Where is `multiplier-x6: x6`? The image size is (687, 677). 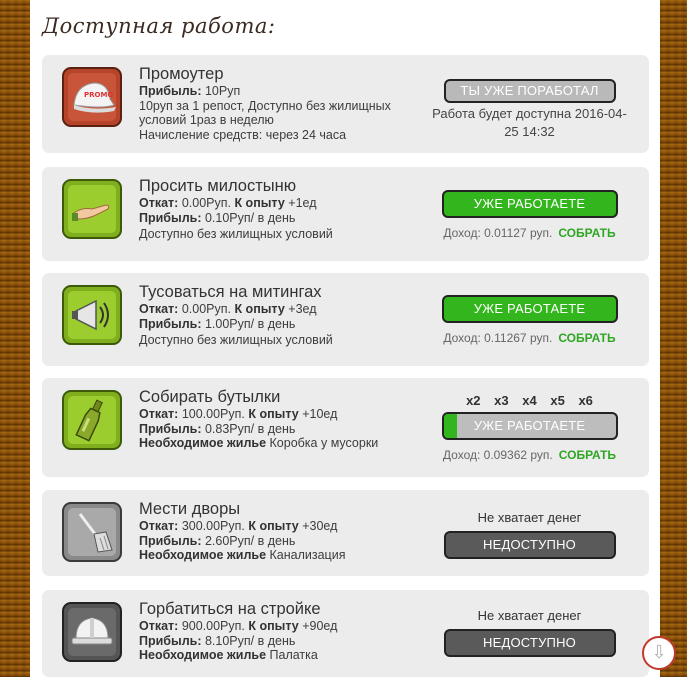
multiplier-x6: x6 is located at coordinates (585, 400).